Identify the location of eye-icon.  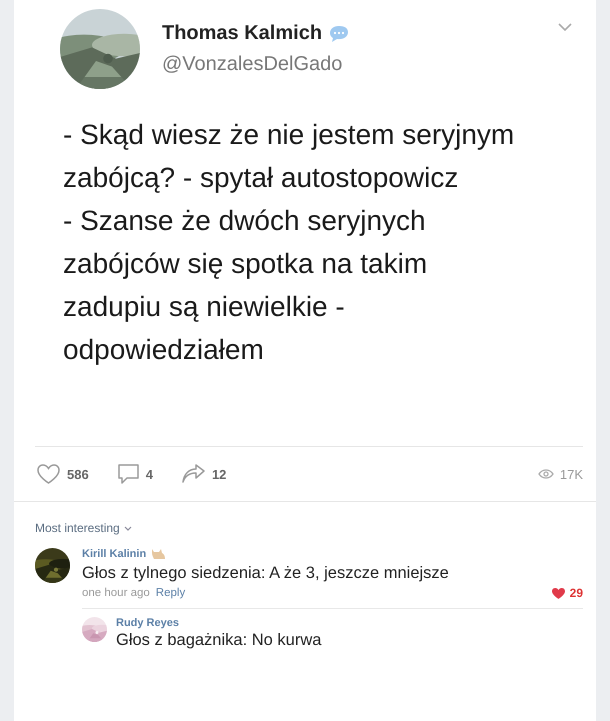
(546, 474).